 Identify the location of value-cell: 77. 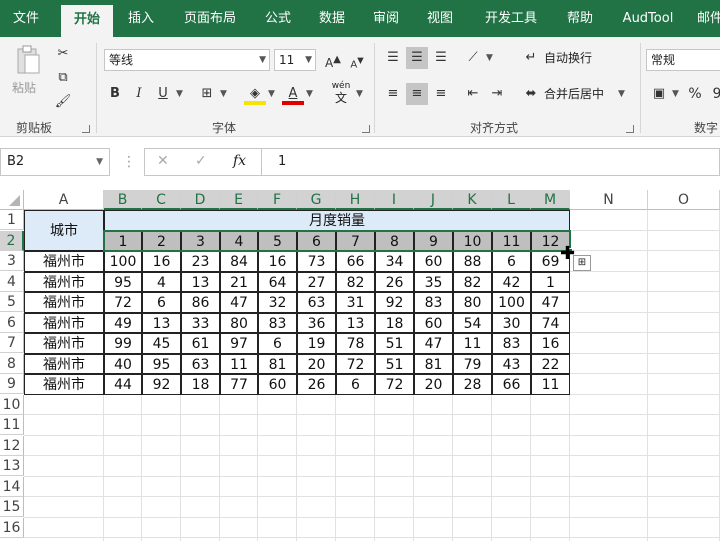
(239, 384).